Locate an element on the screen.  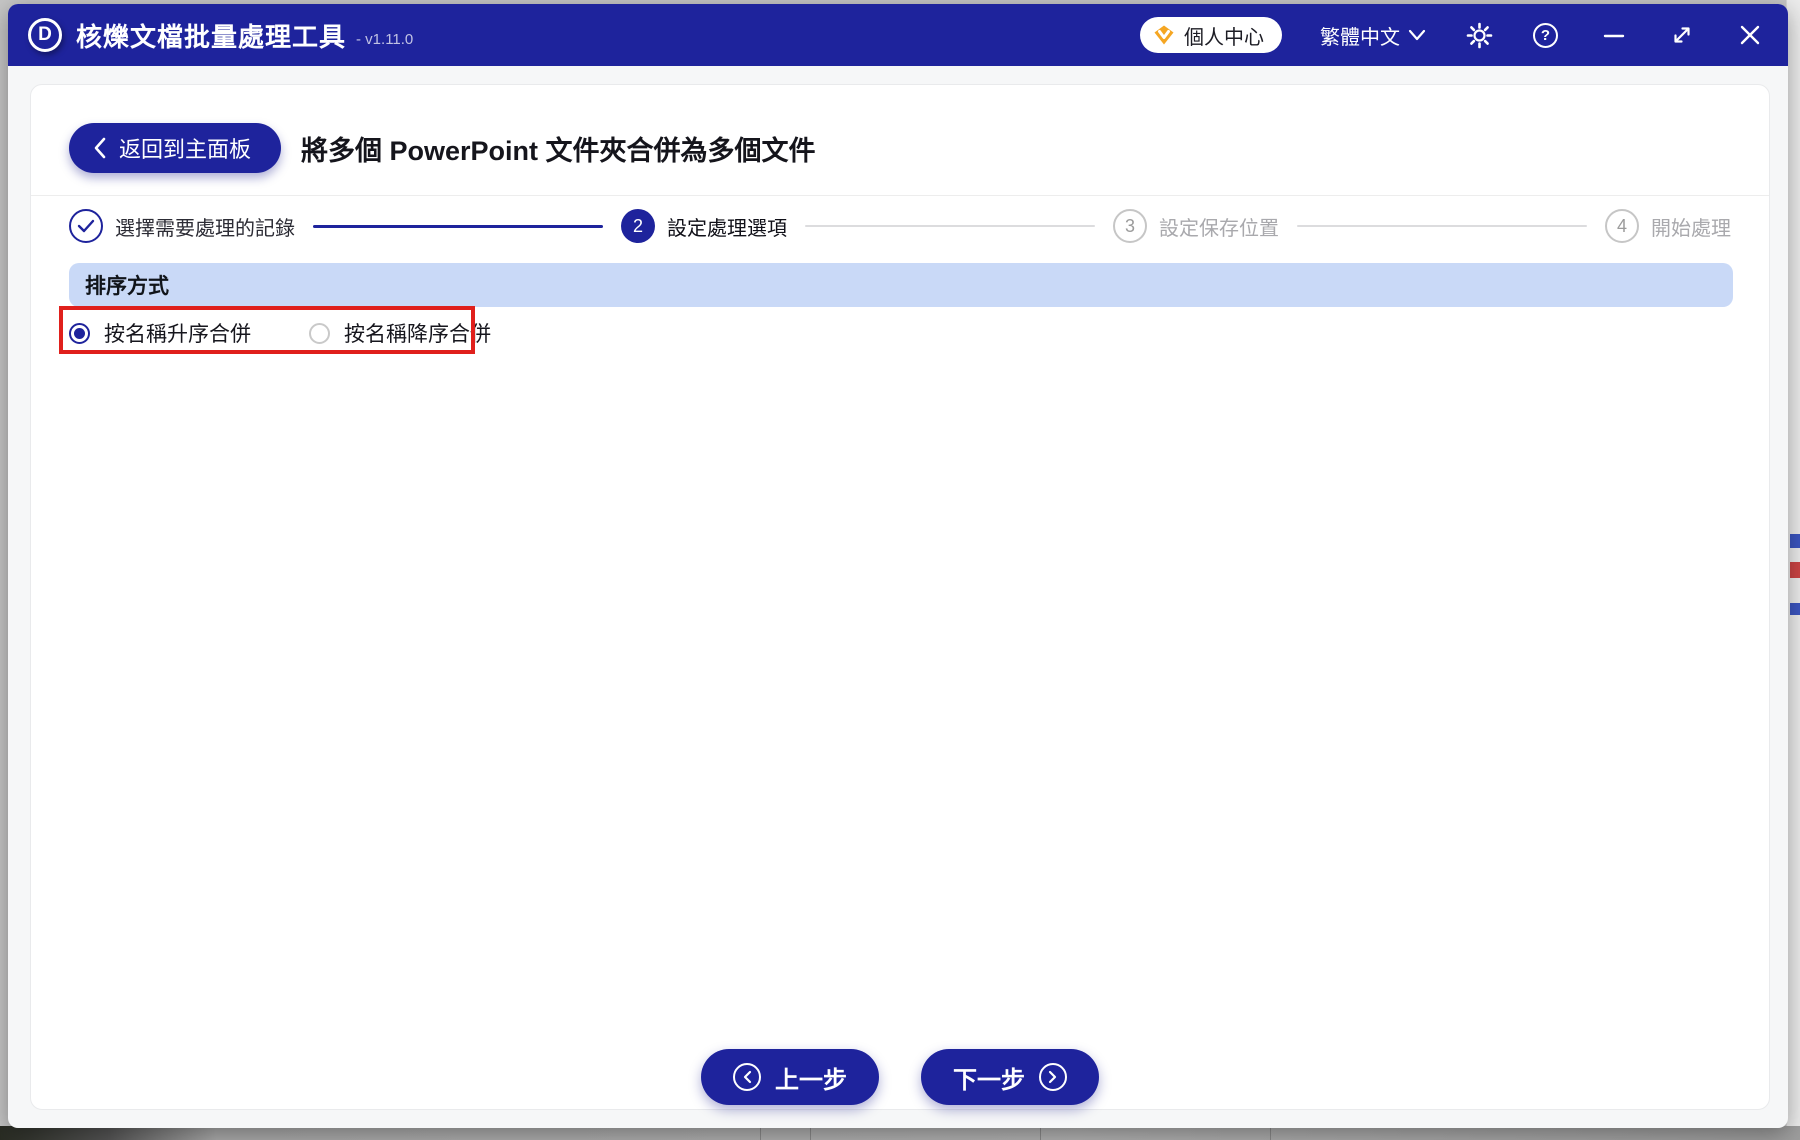
step-number: 2 is located at coordinates (637, 225).